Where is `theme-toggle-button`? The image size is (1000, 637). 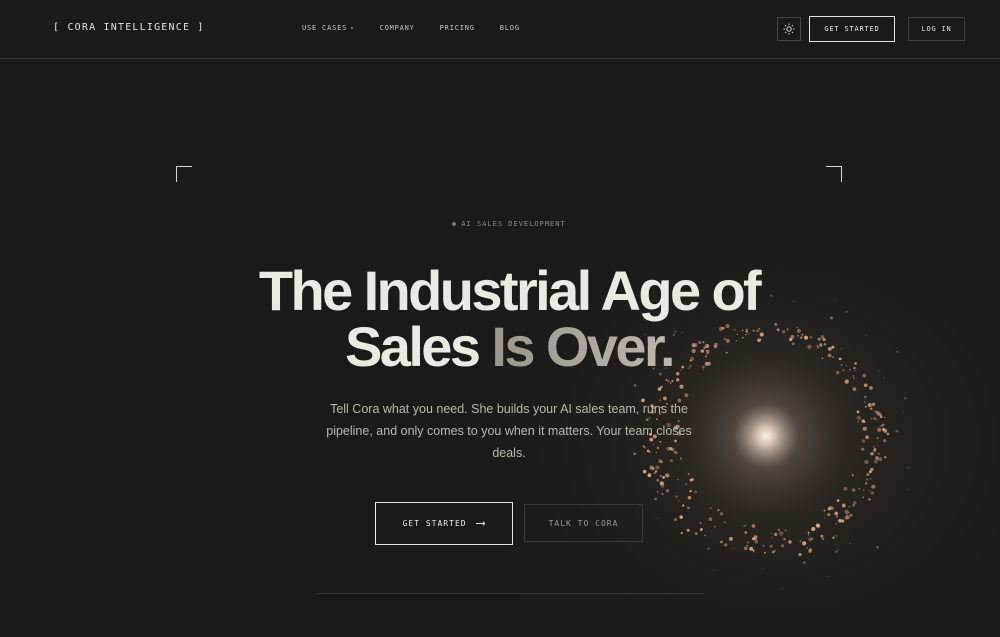 theme-toggle-button is located at coordinates (789, 29).